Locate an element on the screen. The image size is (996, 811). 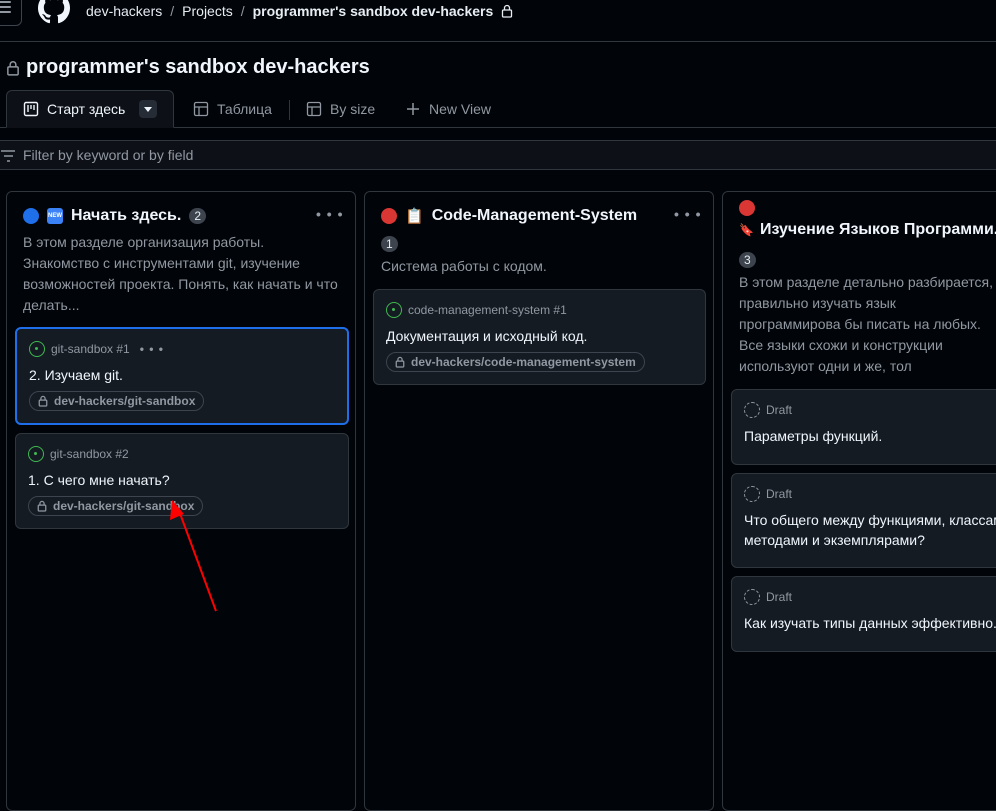
tab-table: Таблица is located at coordinates (232, 109).